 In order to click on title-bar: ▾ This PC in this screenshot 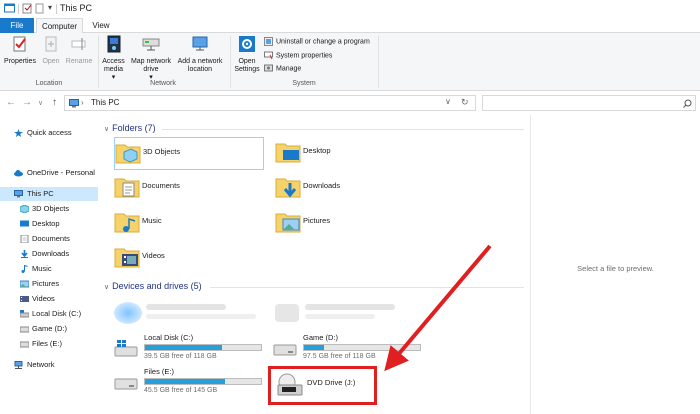, I will do `click(350, 9)`.